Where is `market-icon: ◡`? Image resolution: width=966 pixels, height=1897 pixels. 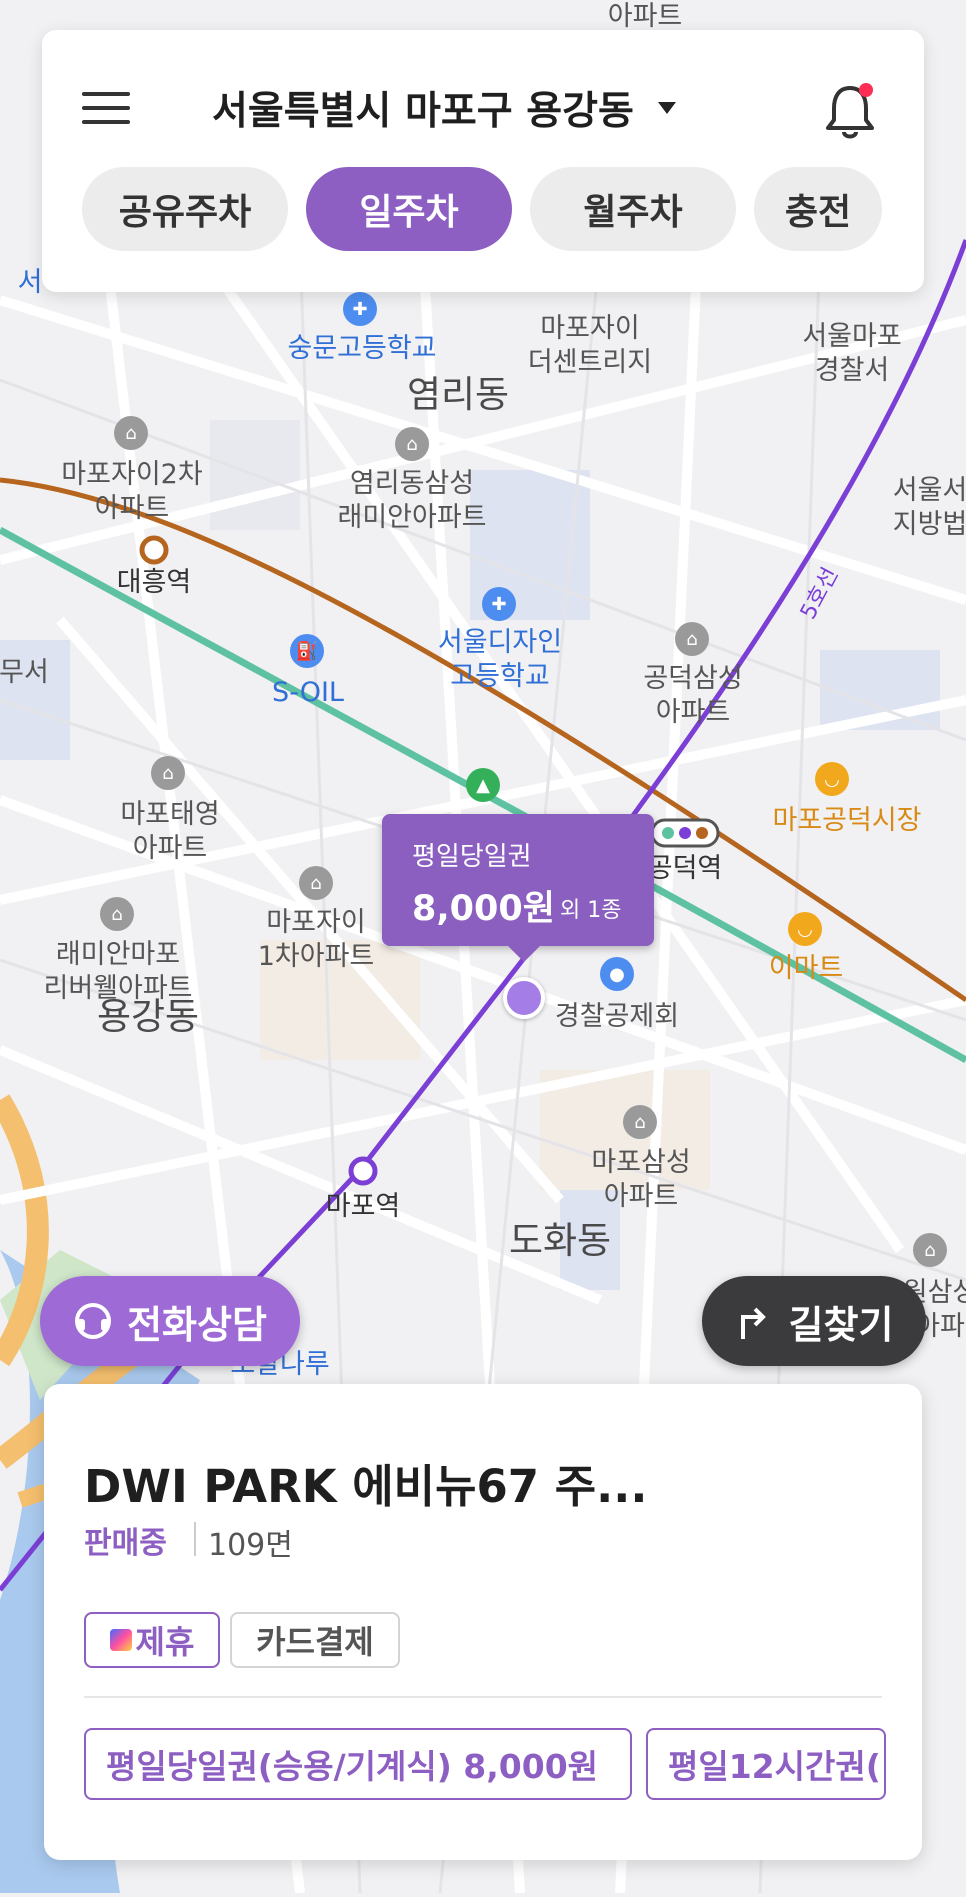
market-icon: ◡ is located at coordinates (832, 779).